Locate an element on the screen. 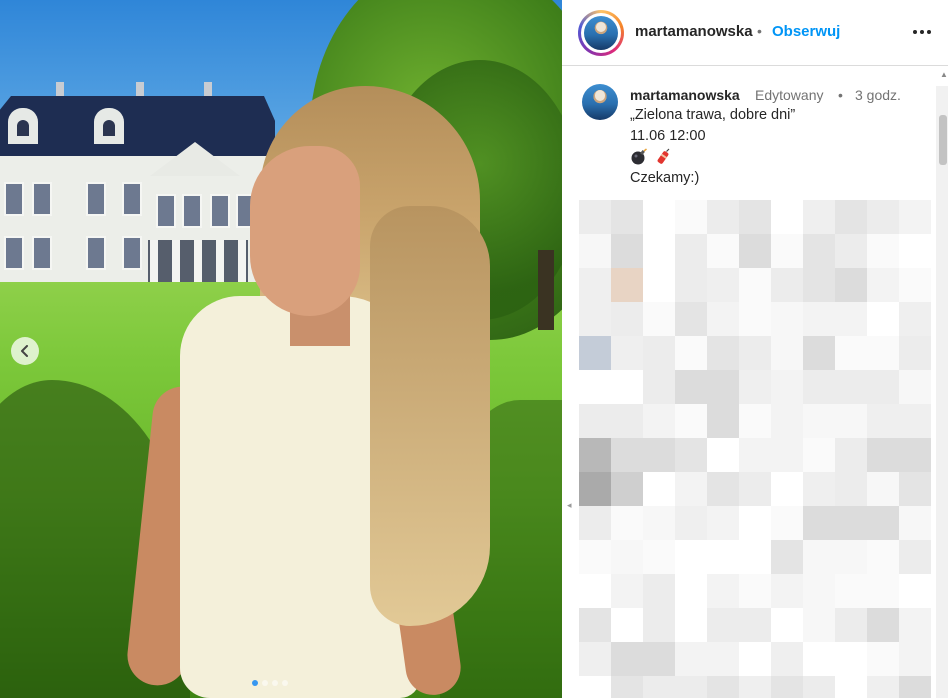 This screenshot has width=948, height=698. follow-button: Obserwuj is located at coordinates (806, 31).